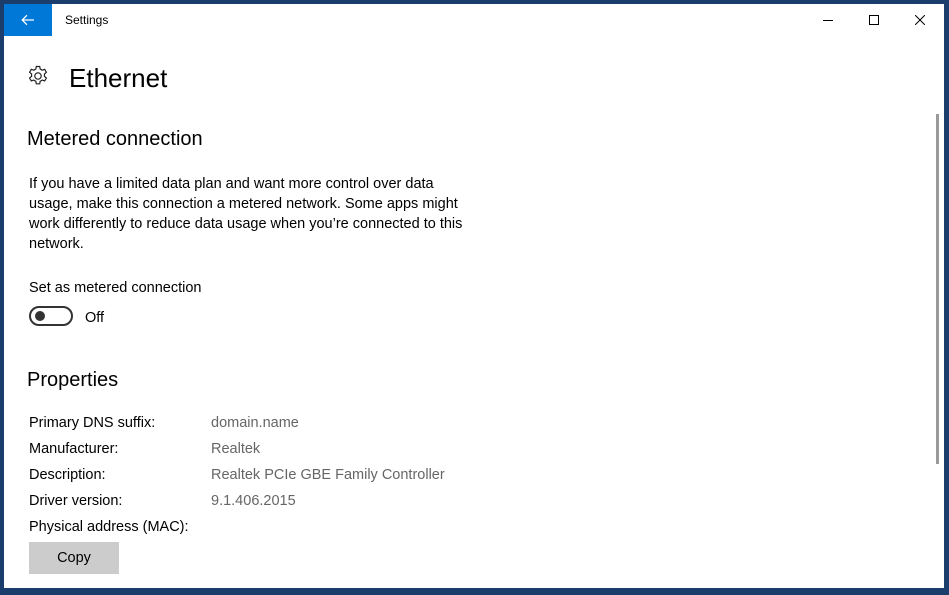 Image resolution: width=949 pixels, height=595 pixels. What do you see at coordinates (474, 20) in the screenshot?
I see `title-bar: Settings` at bounding box center [474, 20].